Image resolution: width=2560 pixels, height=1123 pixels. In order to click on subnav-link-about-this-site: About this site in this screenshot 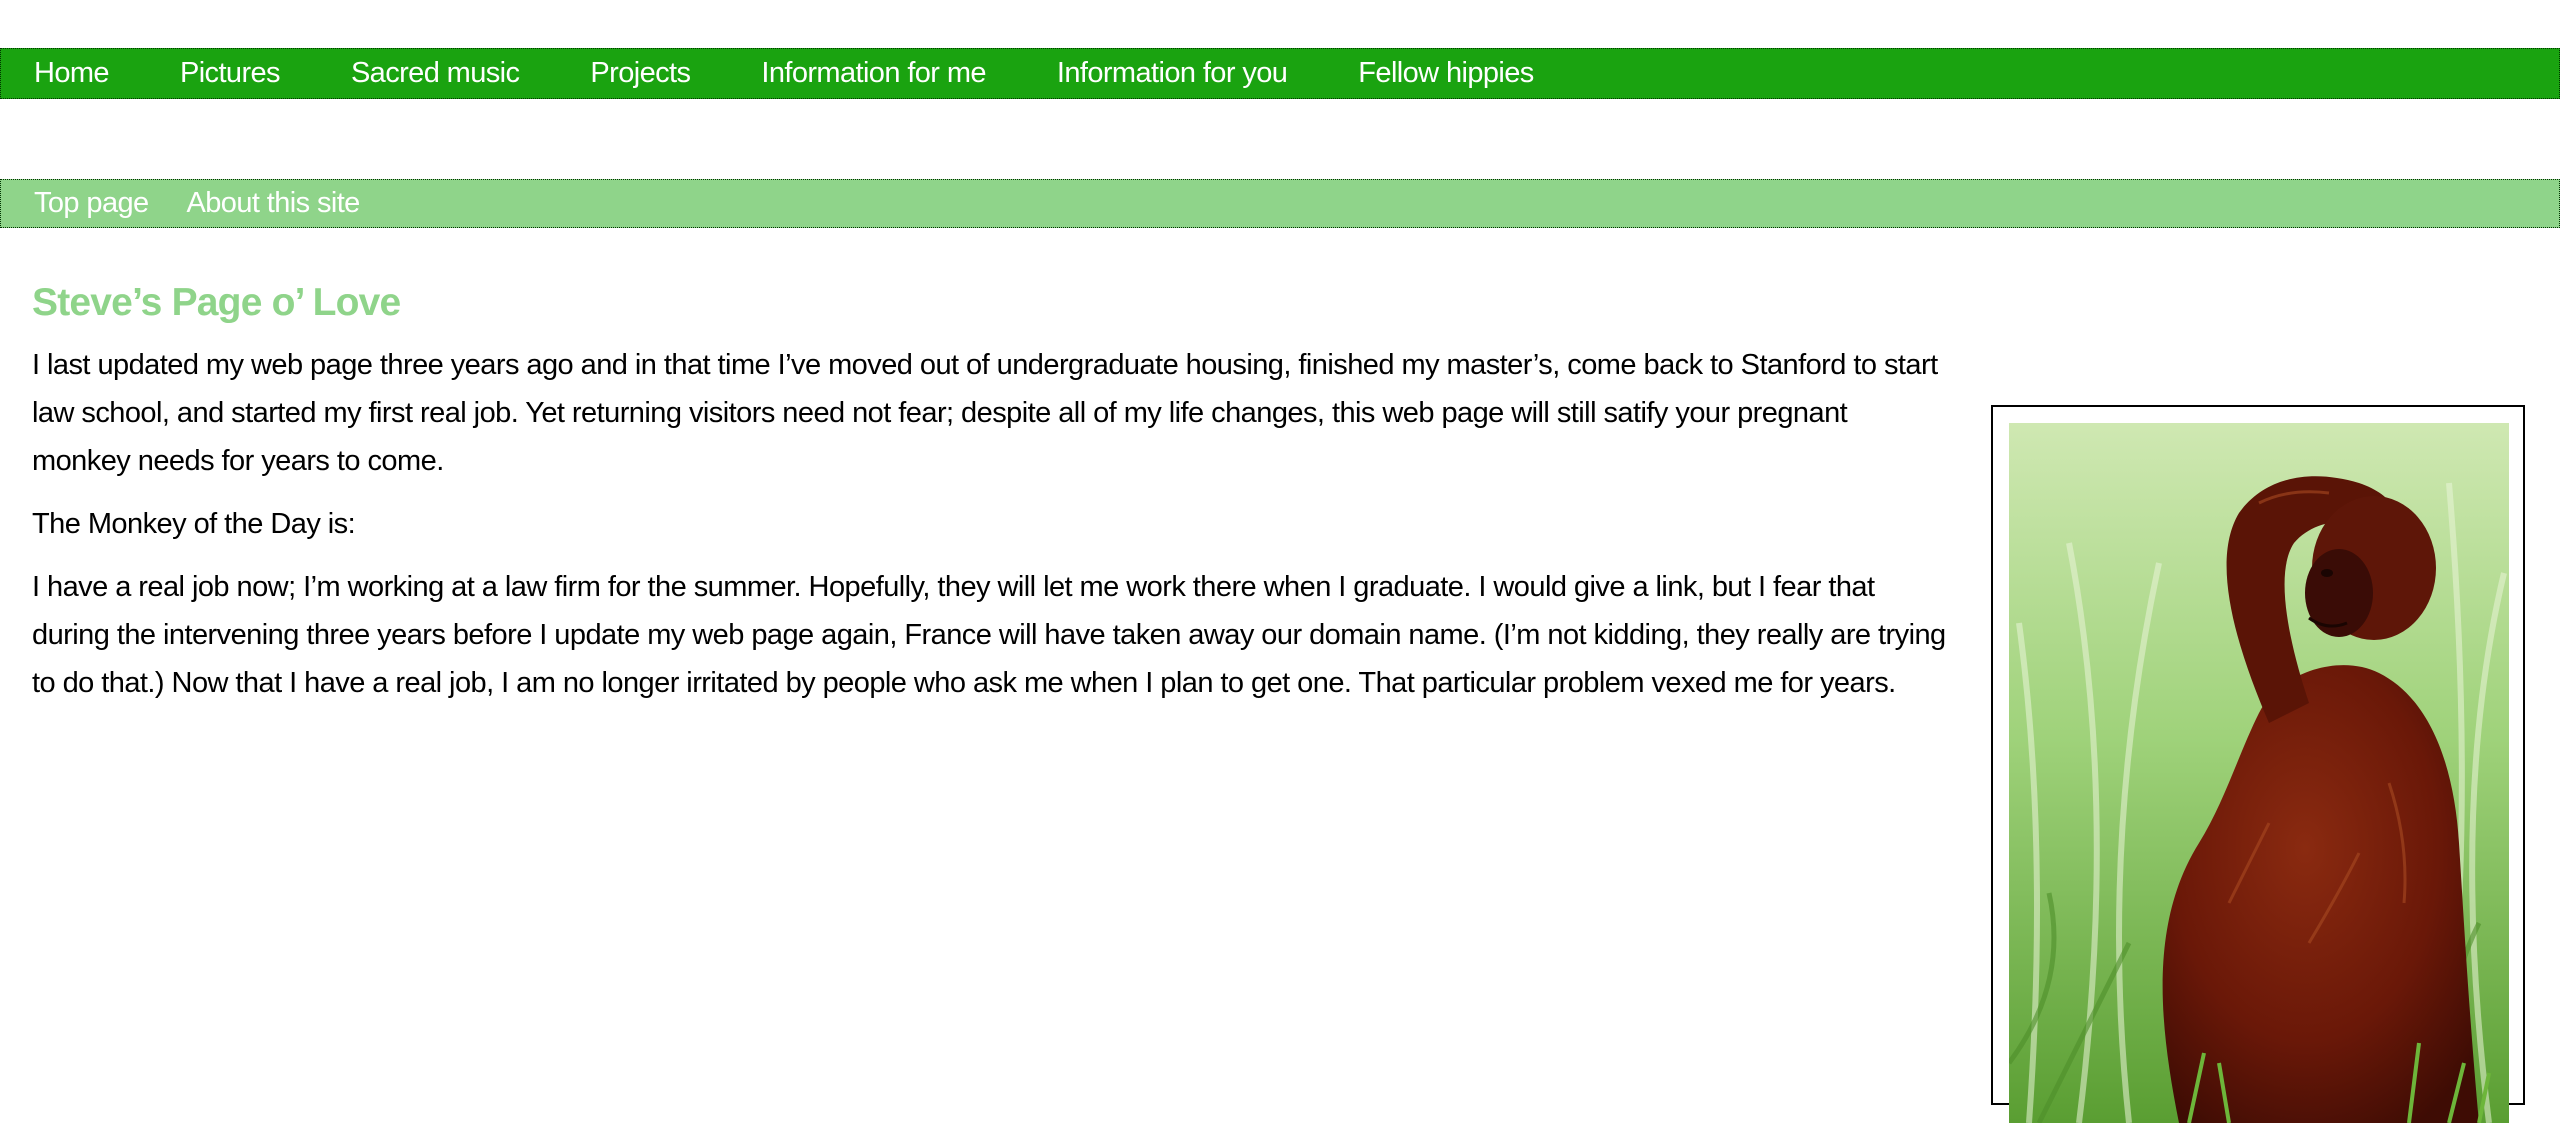, I will do `click(274, 203)`.